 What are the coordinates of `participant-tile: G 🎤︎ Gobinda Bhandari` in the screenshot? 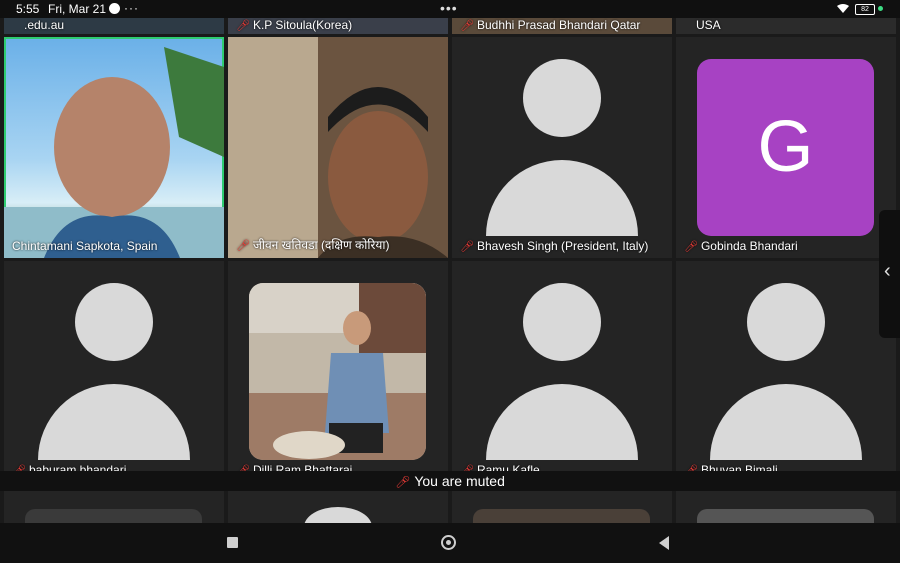 It's located at (786, 147).